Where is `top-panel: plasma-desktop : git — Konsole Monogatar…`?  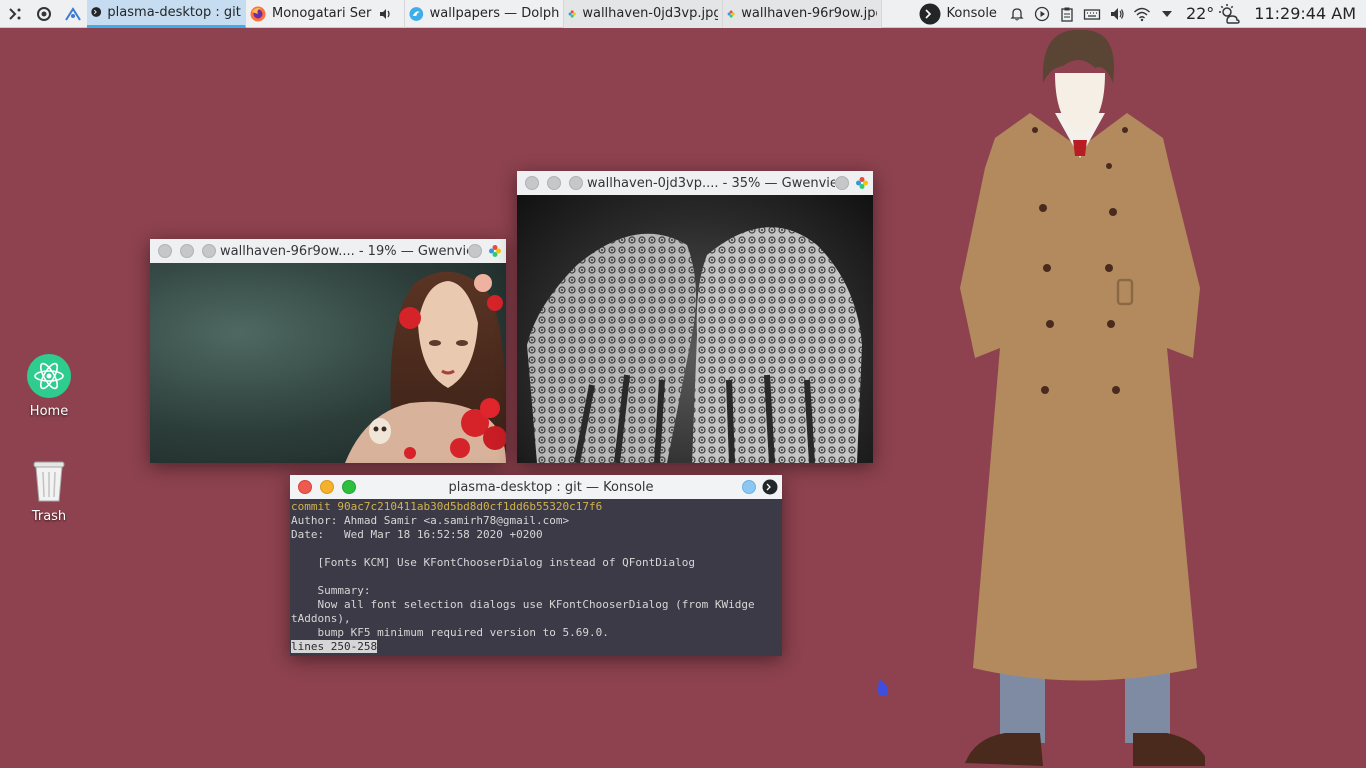
top-panel: plasma-desktop : git — Konsole Monogatar… is located at coordinates (683, 14).